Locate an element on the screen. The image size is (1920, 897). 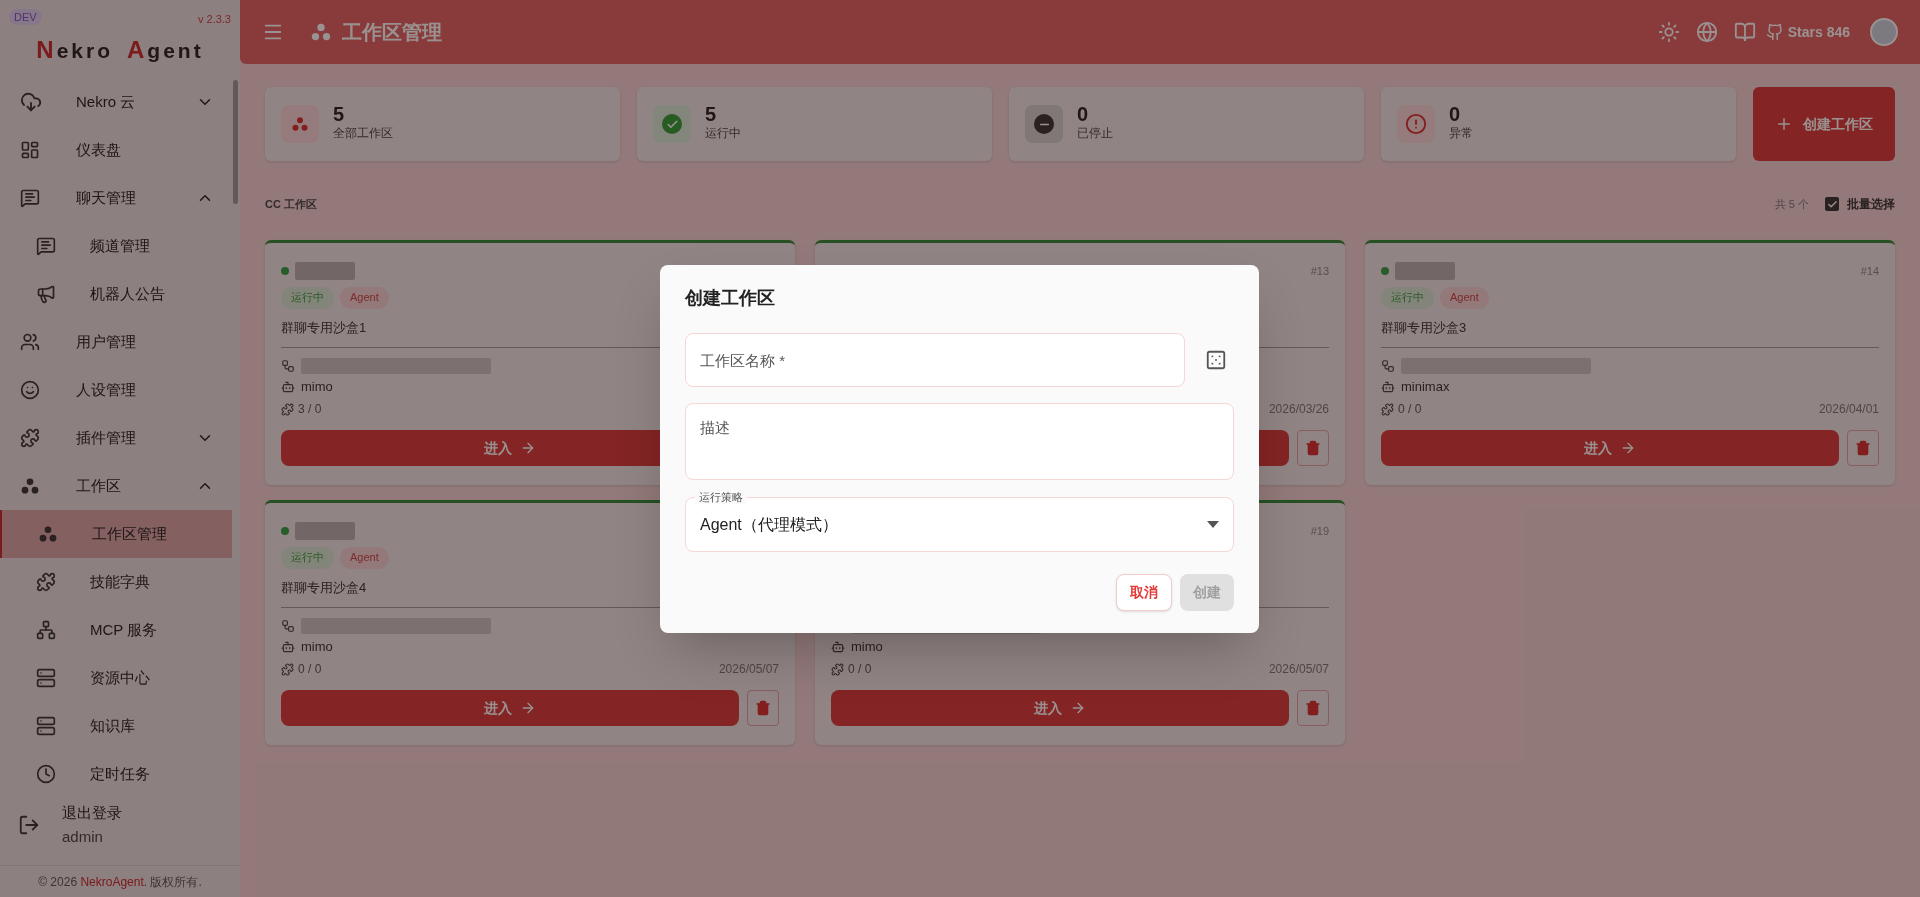
logo: N ekro Agent is located at coordinates (120, 50).